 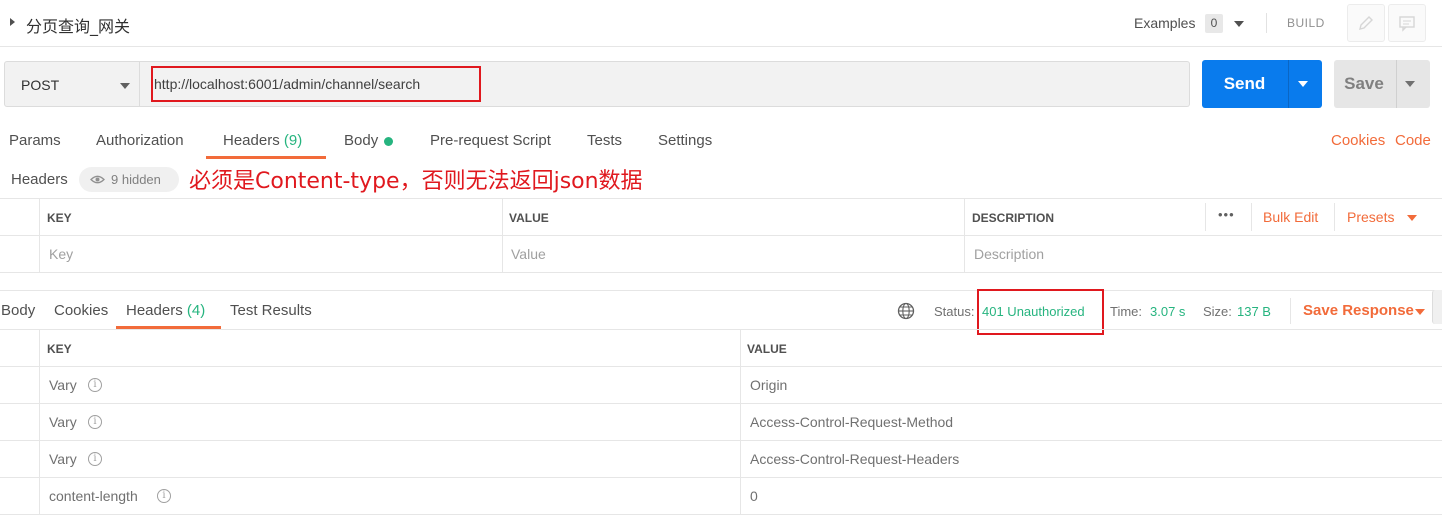 I want to click on active-tab-indicator, so click(x=266, y=157).